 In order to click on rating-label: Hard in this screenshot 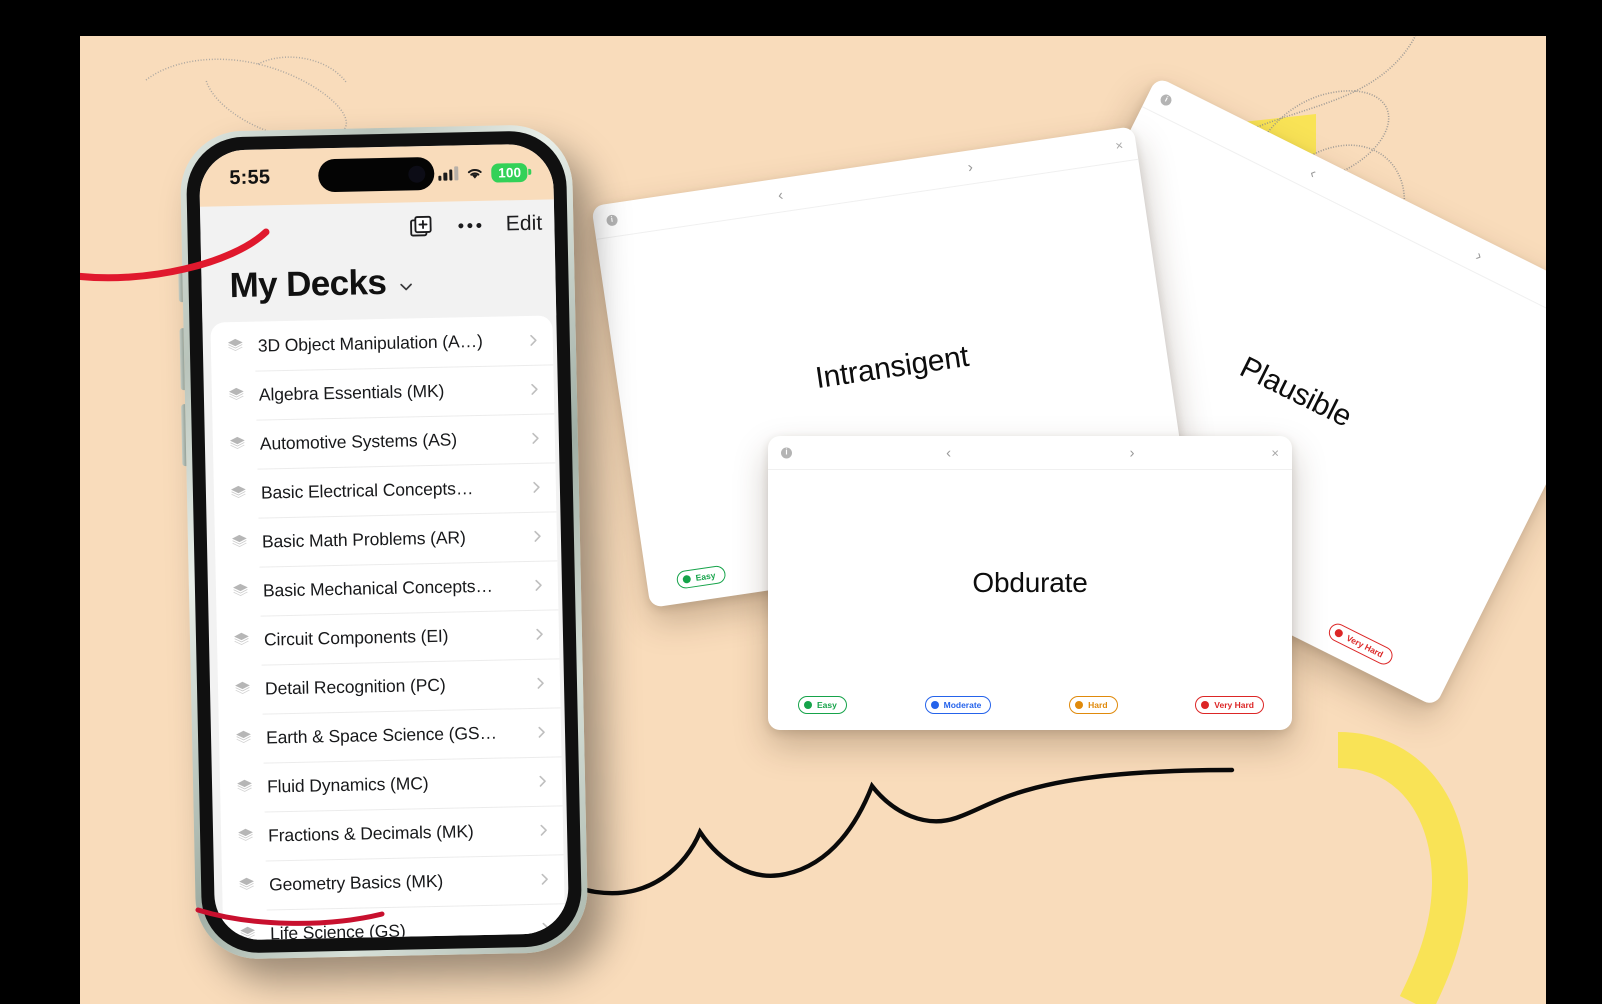, I will do `click(1098, 705)`.